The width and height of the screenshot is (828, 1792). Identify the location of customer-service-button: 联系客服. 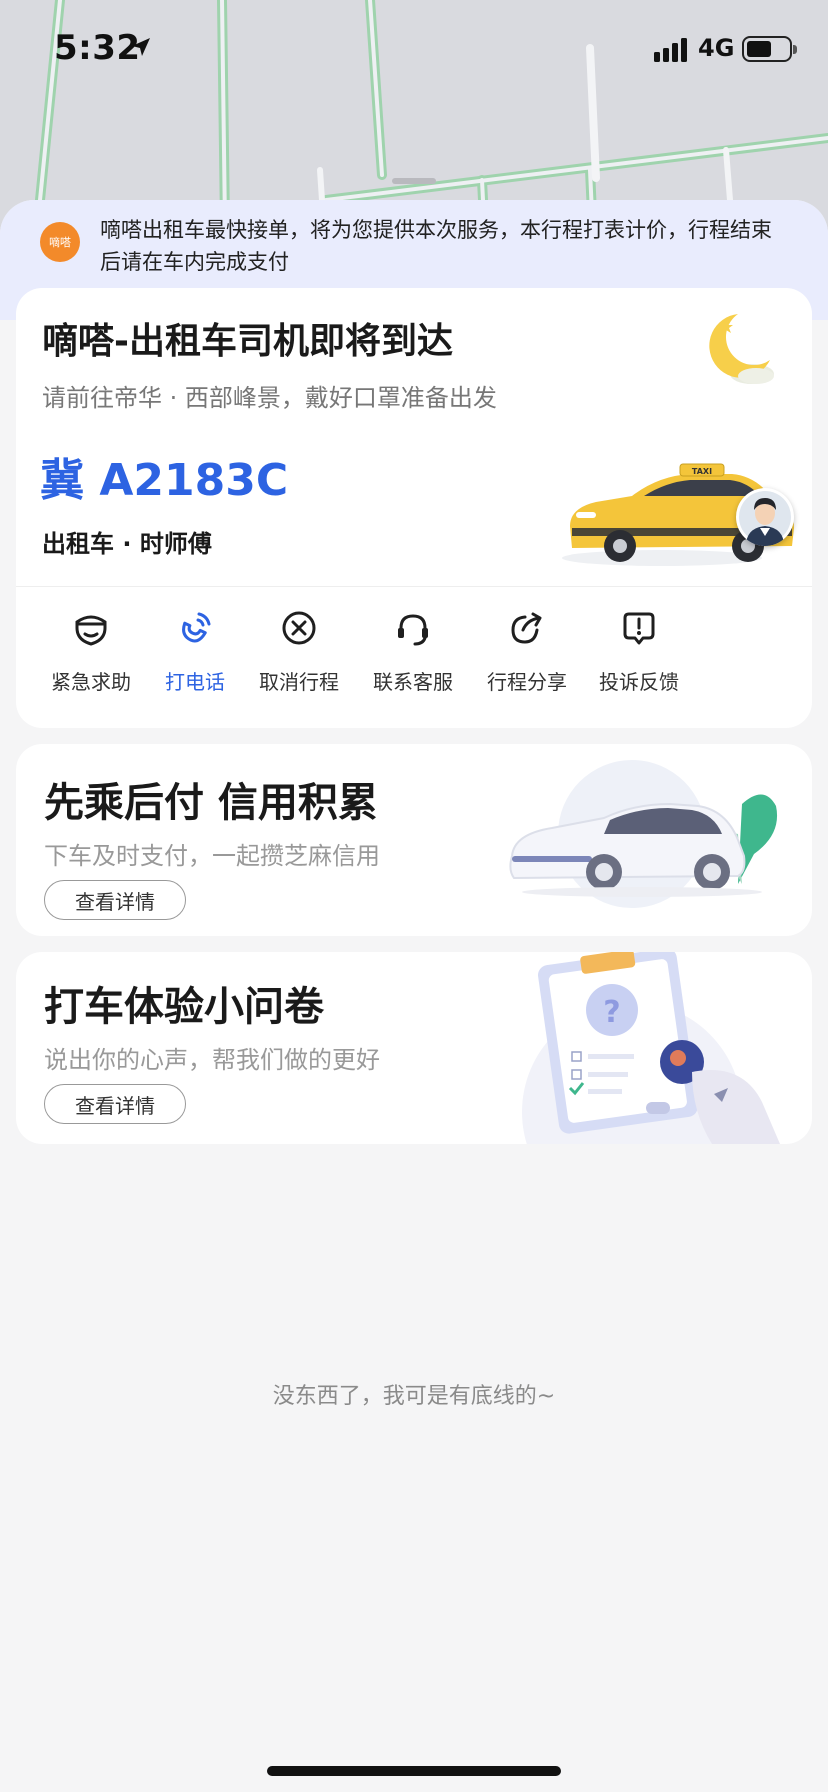
(413, 651).